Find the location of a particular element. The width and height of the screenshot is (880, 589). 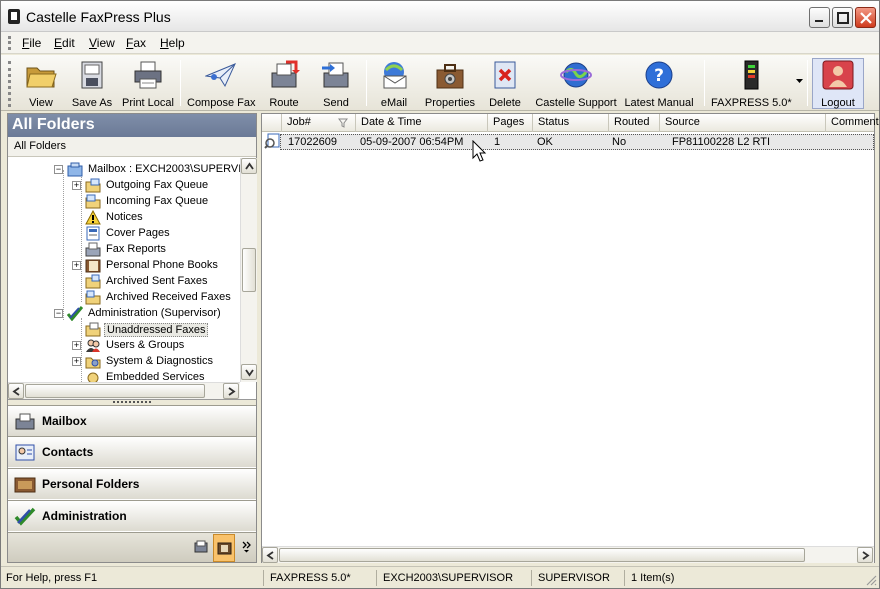

delete-button: Delete is located at coordinates (505, 83).